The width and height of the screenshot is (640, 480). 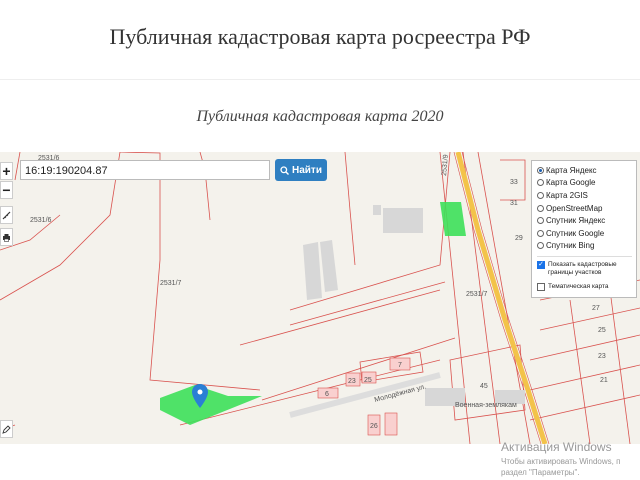 What do you see at coordinates (567, 195) in the screenshot?
I see `layer-option-label: Карта 2GIS` at bounding box center [567, 195].